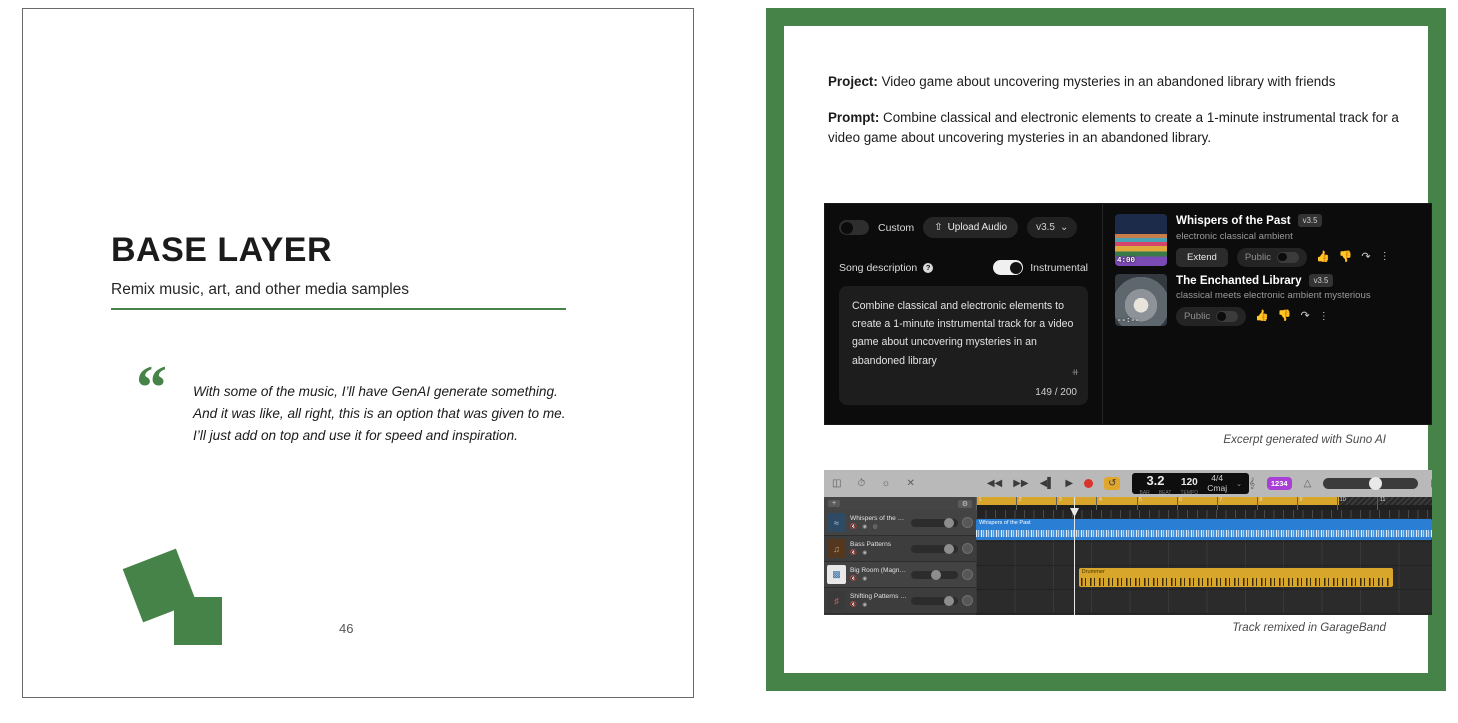 The height and width of the screenshot is (723, 1458). What do you see at coordinates (878, 267) in the screenshot?
I see `song-description-label: Song description` at bounding box center [878, 267].